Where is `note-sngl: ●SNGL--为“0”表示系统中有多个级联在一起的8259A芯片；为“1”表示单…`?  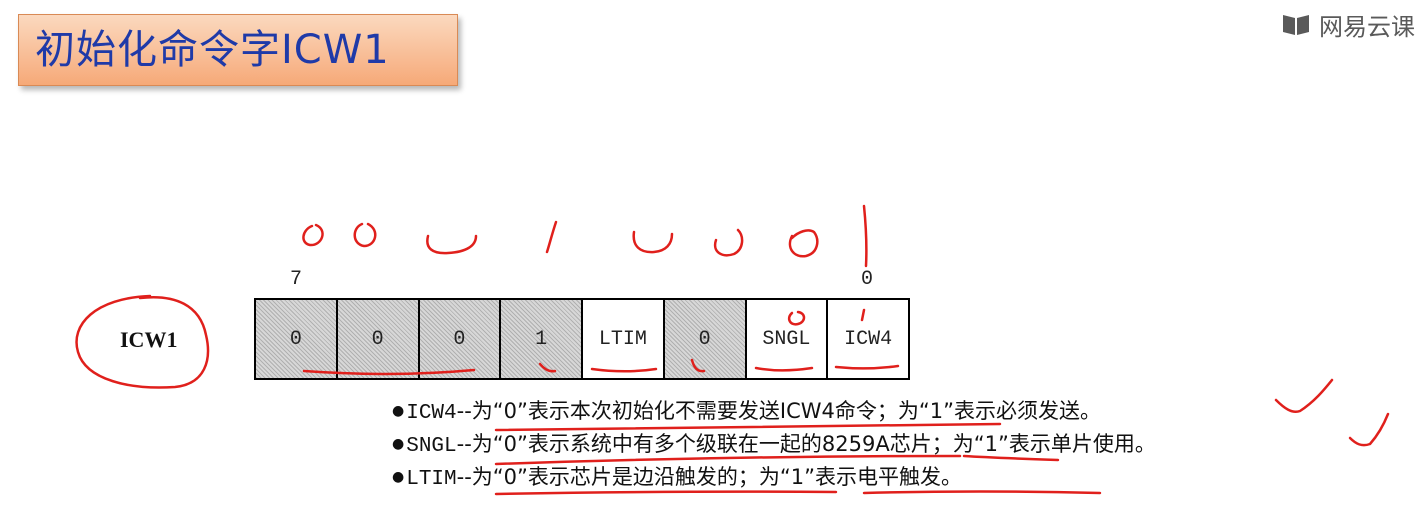 note-sngl: ●SNGL--为“0”表示系统中有多个级联在一起的8259A芯片；为“1”表示单… is located at coordinates (774, 445).